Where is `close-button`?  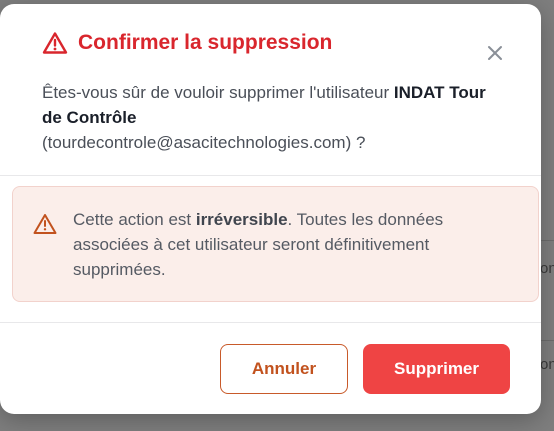
close-button is located at coordinates (495, 53).